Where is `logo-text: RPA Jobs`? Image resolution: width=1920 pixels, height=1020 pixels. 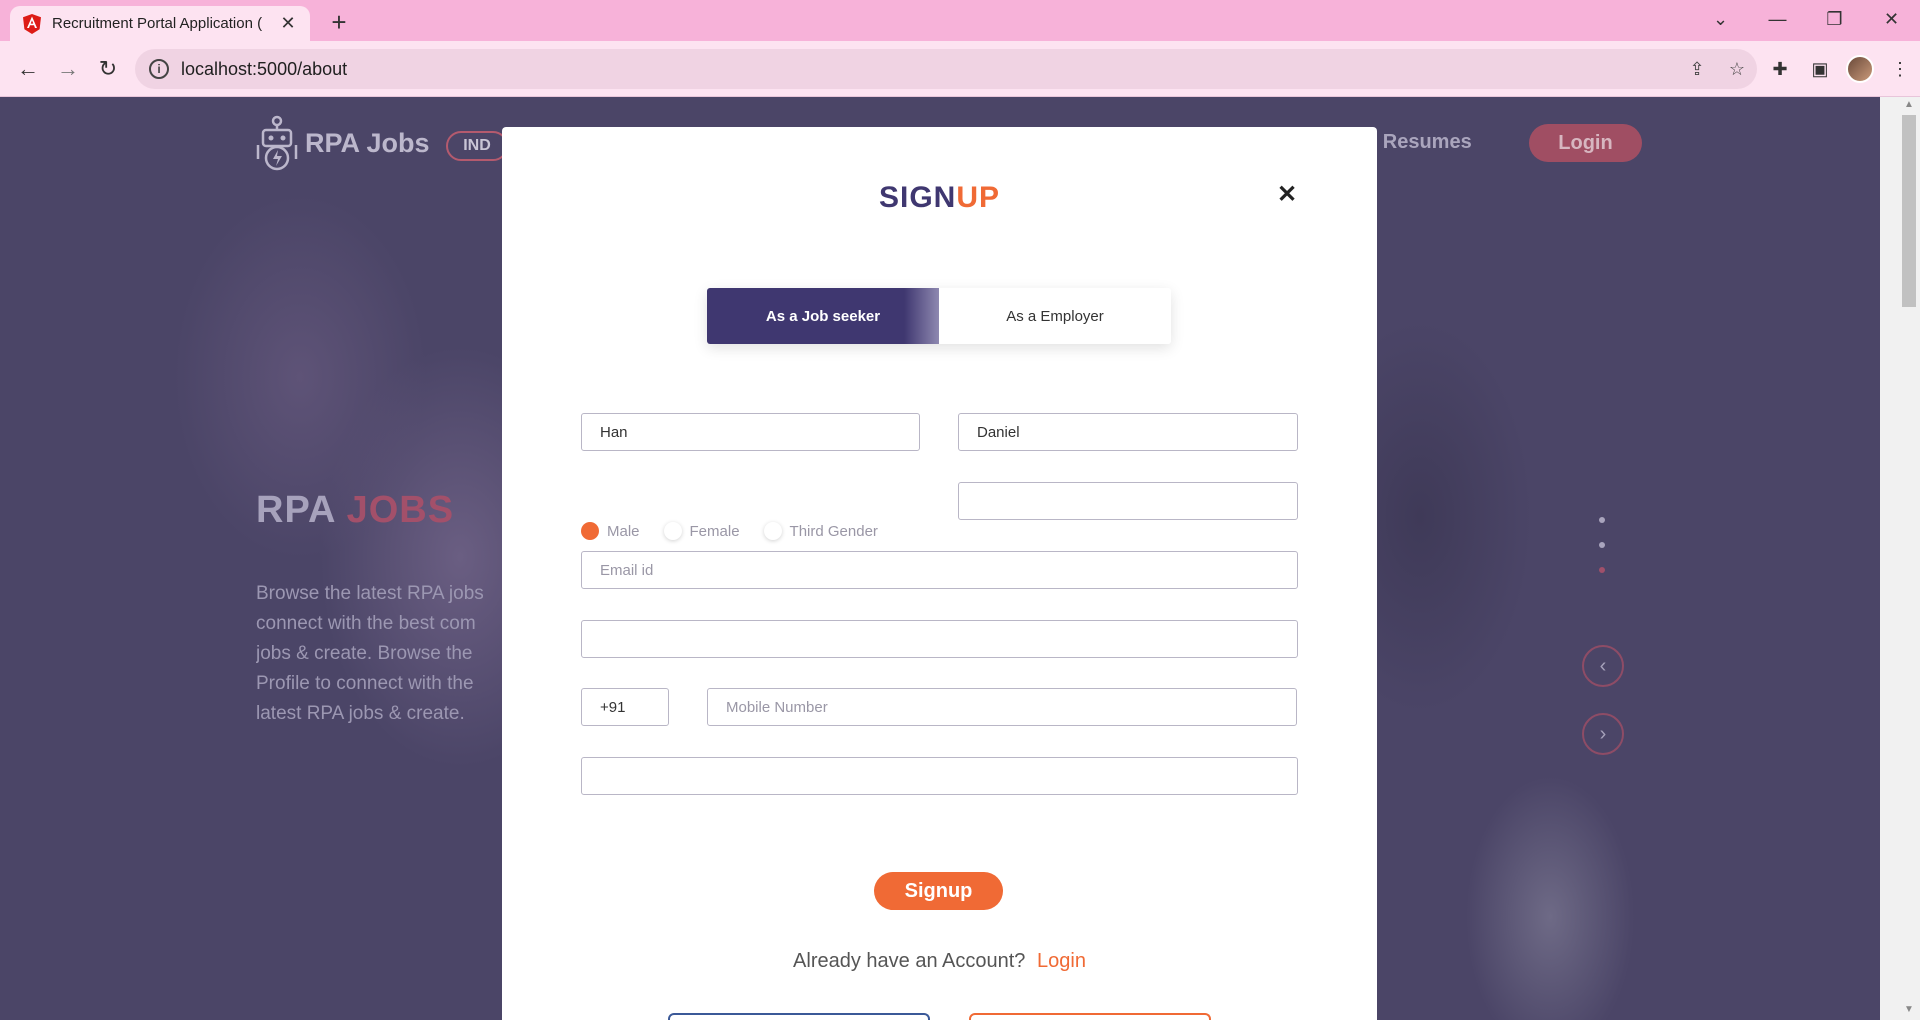 logo-text: RPA Jobs is located at coordinates (367, 142).